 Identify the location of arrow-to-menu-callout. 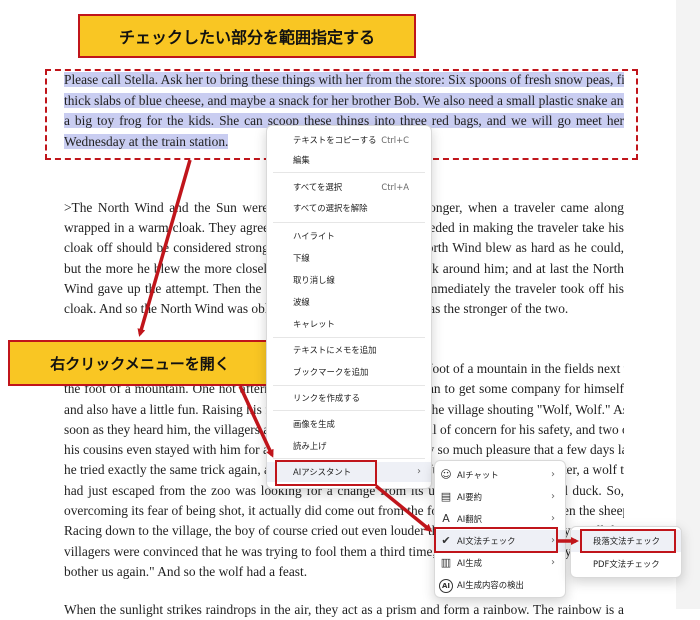
(164, 248).